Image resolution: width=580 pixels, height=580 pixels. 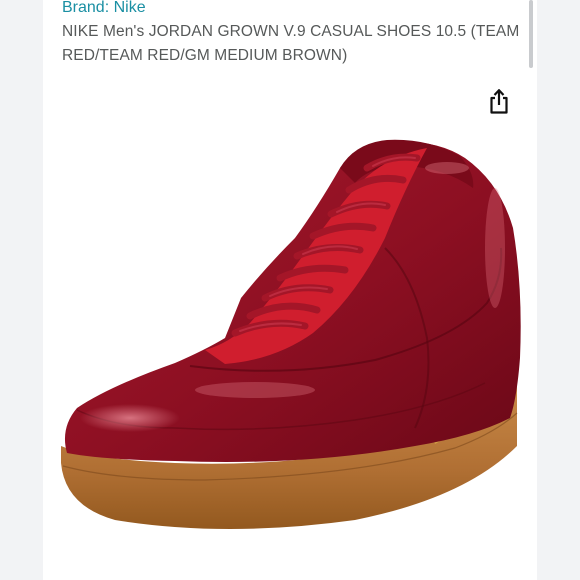 What do you see at coordinates (104, 9) in the screenshot?
I see `brand-link: Brand: Nike` at bounding box center [104, 9].